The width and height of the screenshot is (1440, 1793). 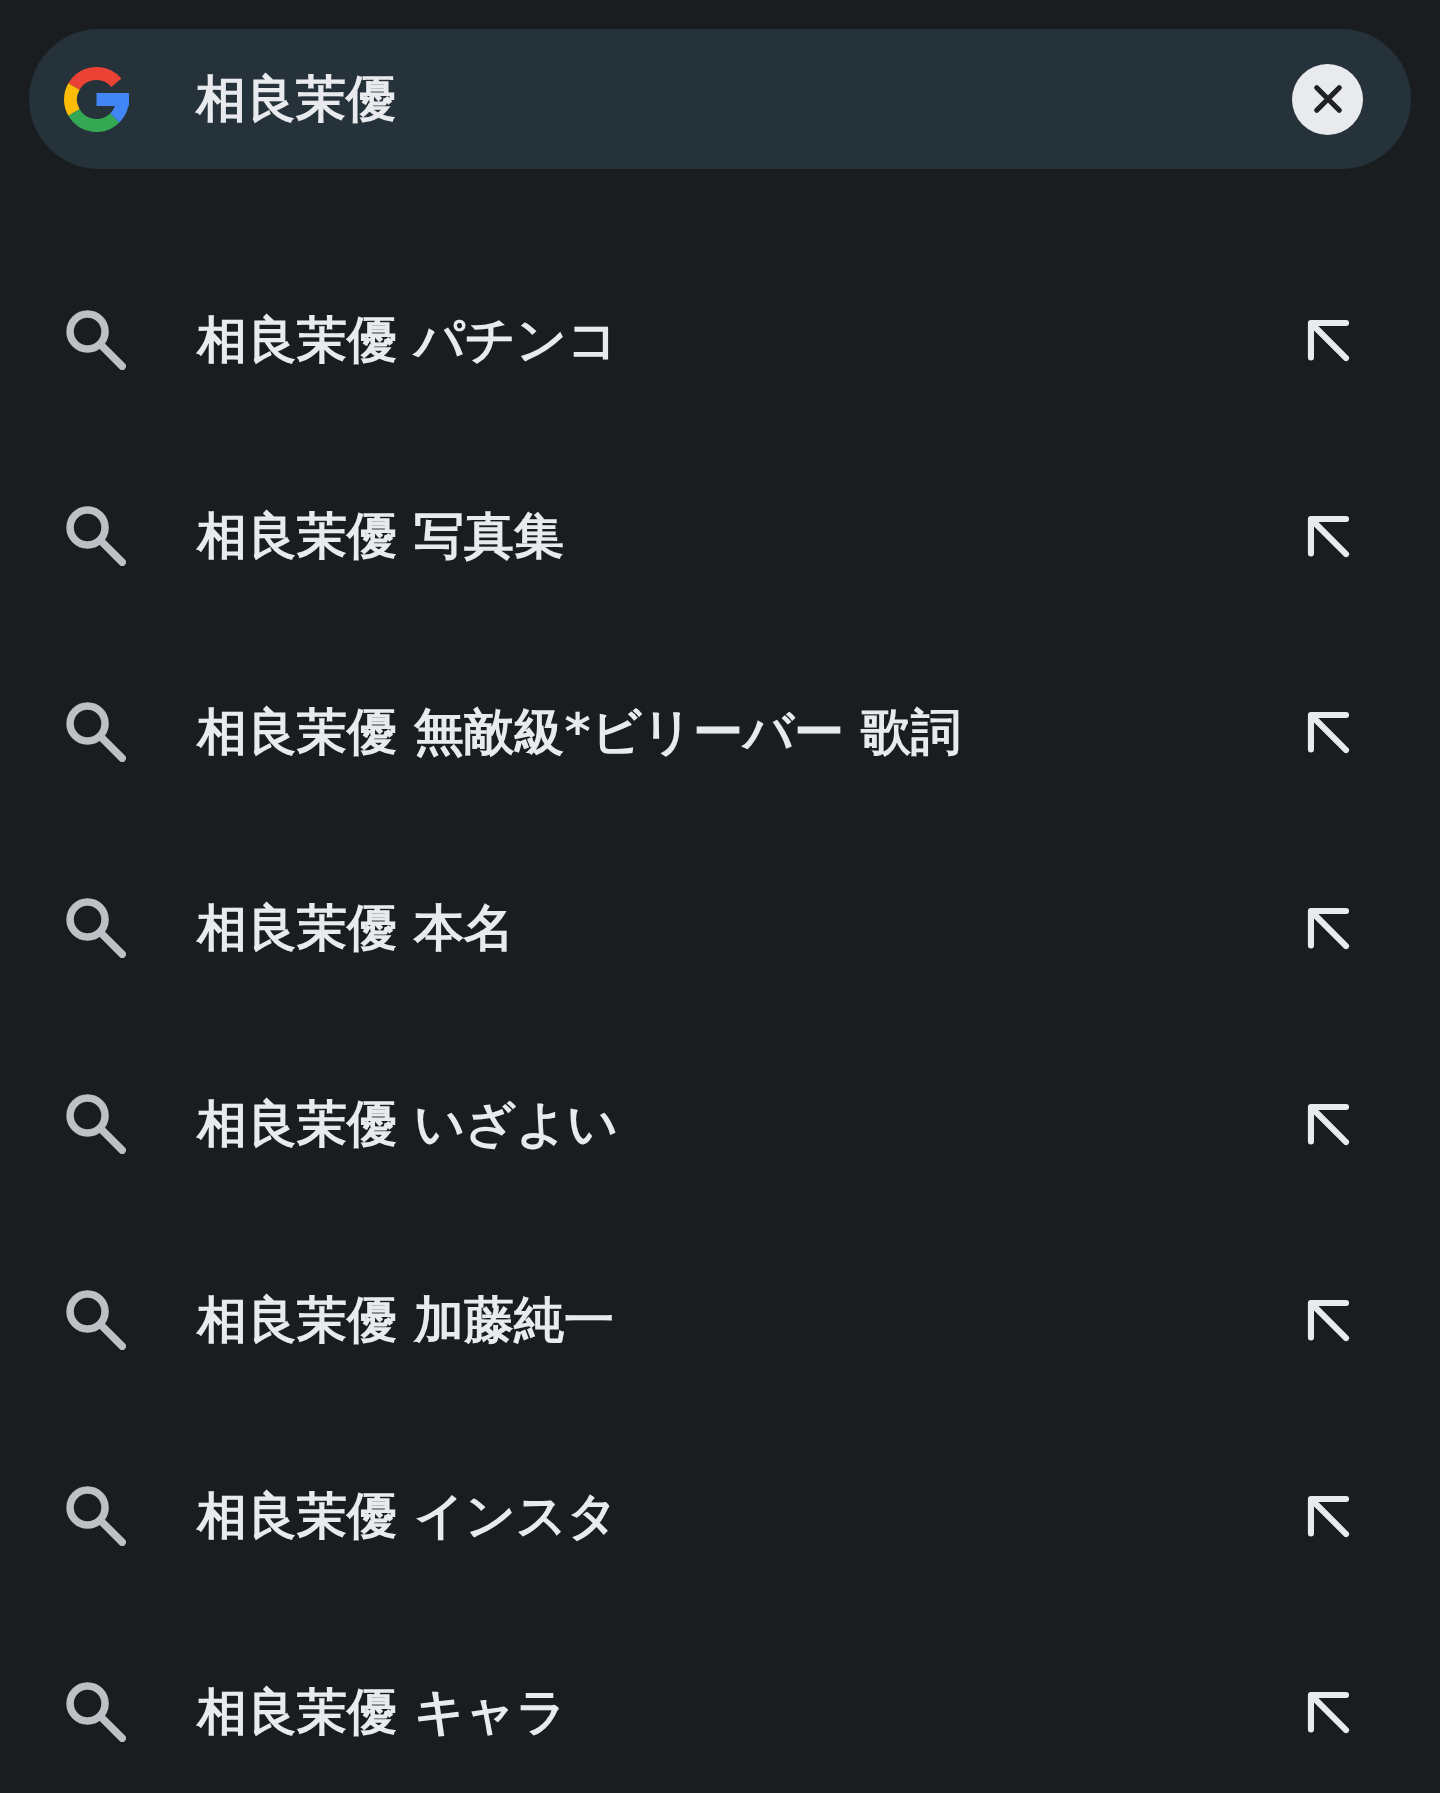 I want to click on search-field: 相良茉優, so click(x=720, y=99).